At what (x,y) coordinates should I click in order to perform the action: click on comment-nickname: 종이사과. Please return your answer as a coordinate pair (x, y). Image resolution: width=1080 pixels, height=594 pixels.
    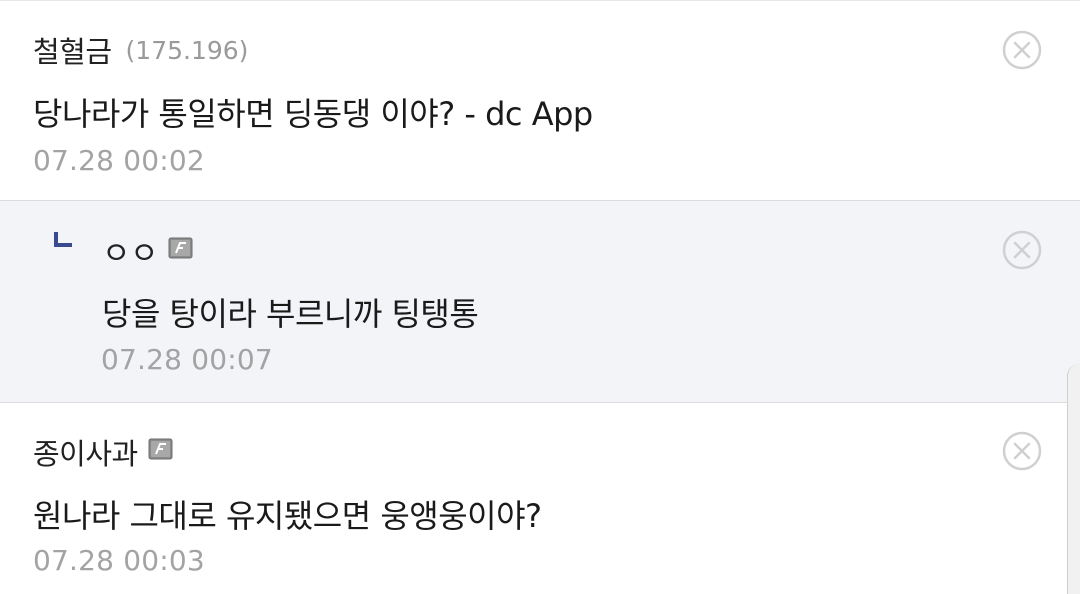
    Looking at the image, I should click on (85, 452).